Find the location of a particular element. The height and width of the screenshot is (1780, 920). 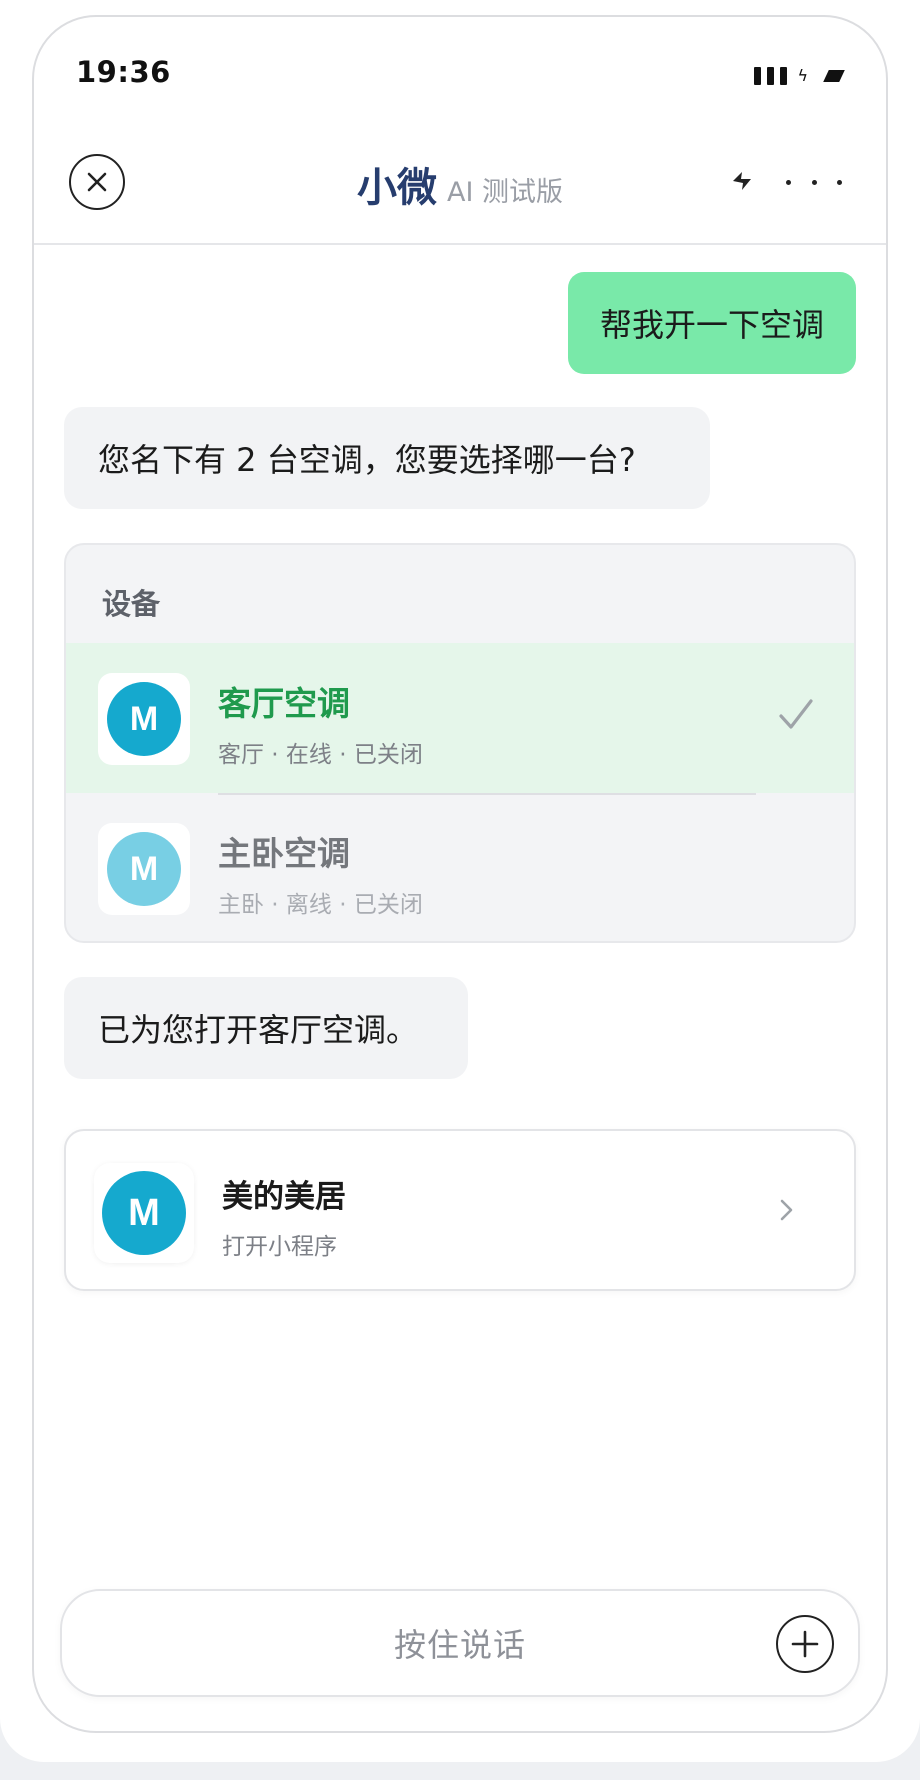

mini-program-subtitle: 打开小程序 is located at coordinates (279, 1247).